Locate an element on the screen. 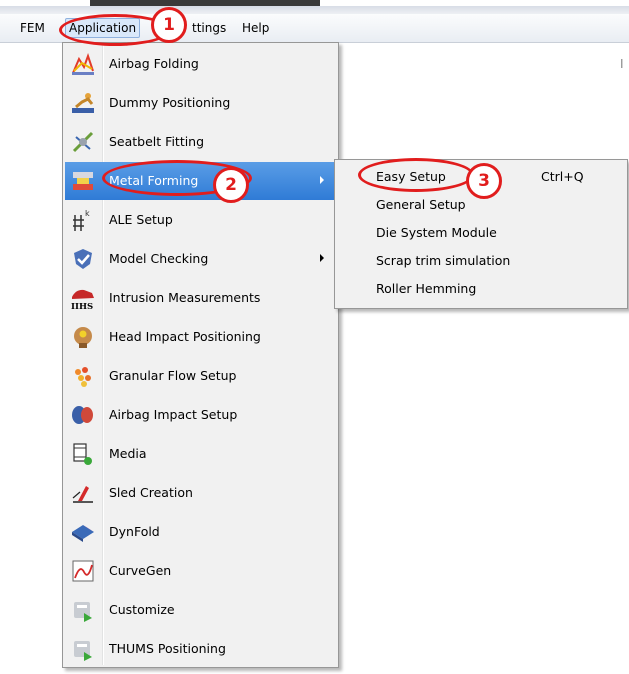 The width and height of the screenshot is (629, 674). thums-positioning-icon is located at coordinates (83, 649).